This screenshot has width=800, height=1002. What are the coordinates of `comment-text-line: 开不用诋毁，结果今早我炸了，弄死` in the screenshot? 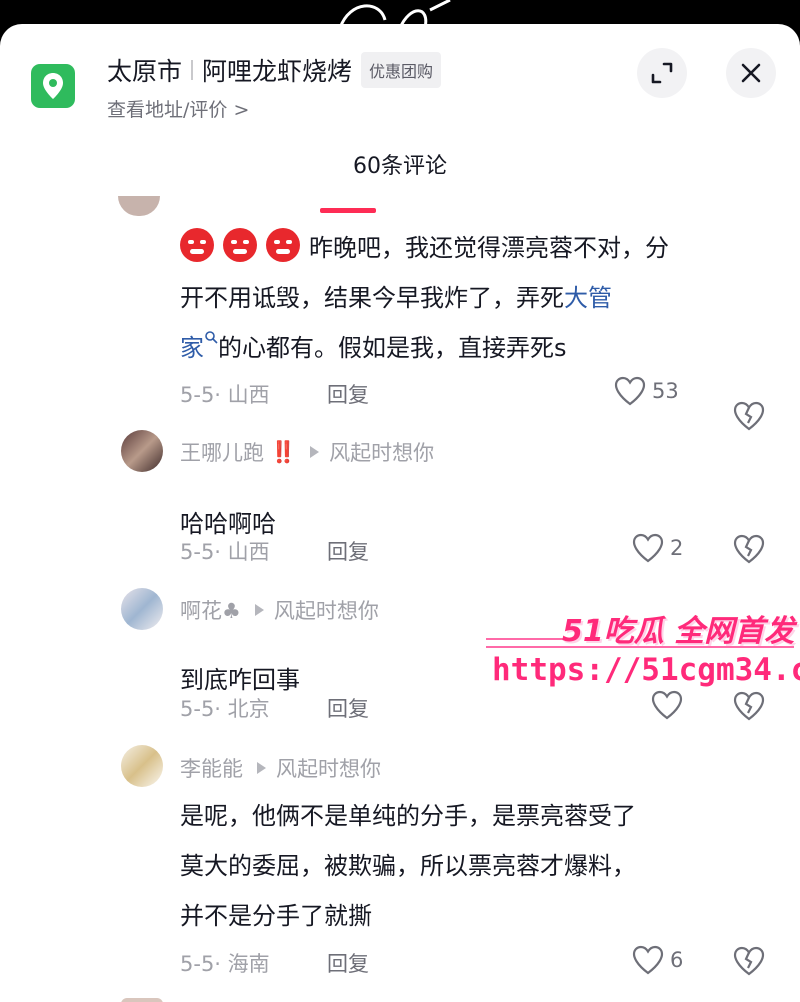 It's located at (372, 298).